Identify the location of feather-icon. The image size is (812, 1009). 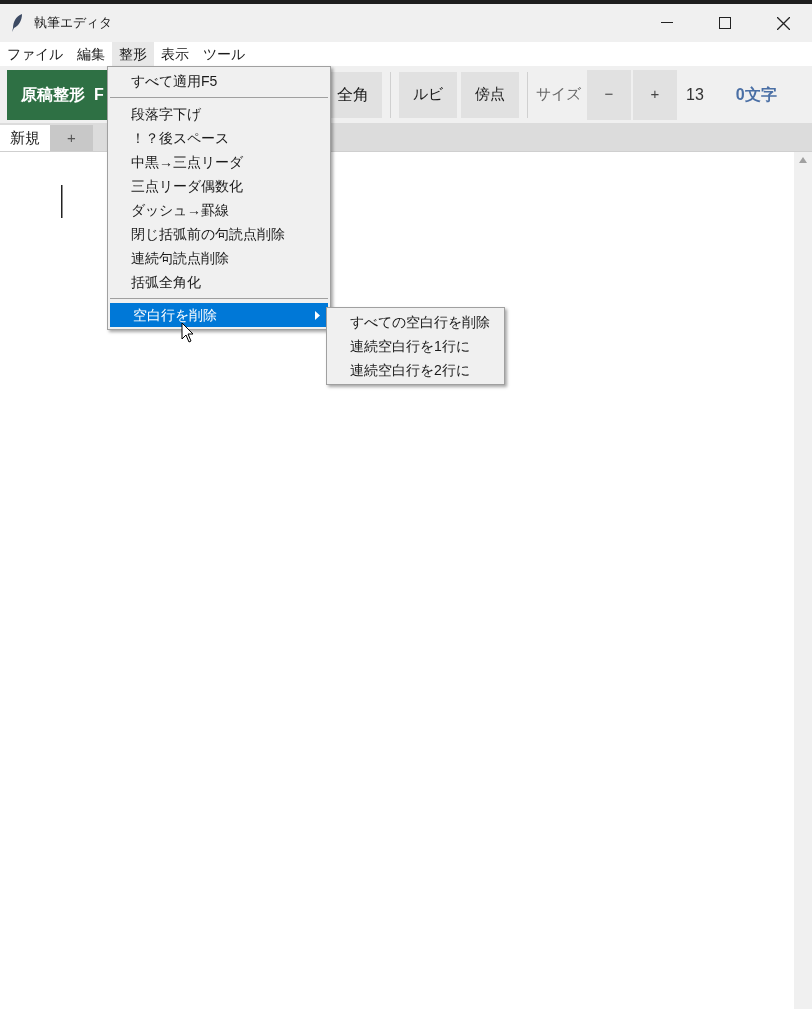
(17, 23).